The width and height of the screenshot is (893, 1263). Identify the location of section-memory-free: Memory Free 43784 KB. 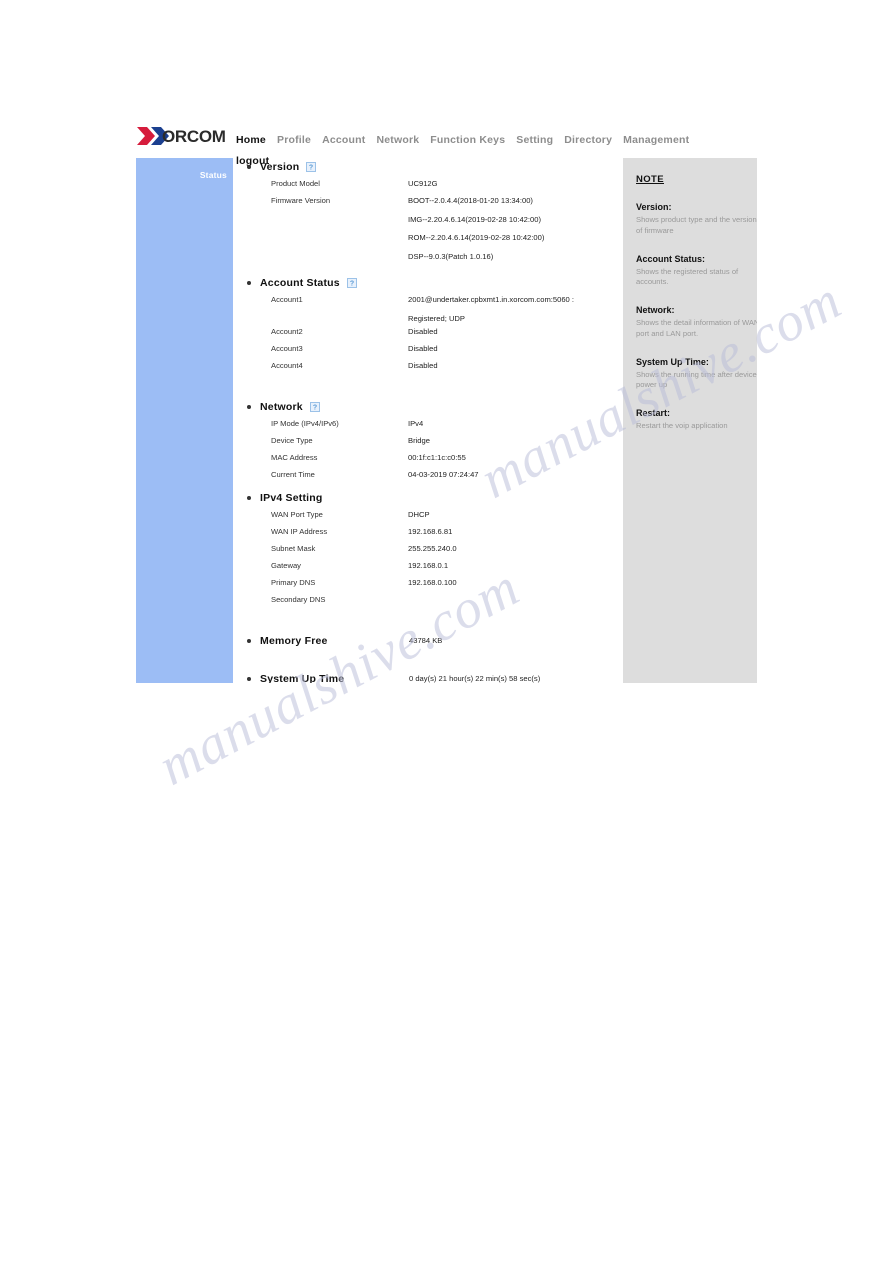
(433, 641).